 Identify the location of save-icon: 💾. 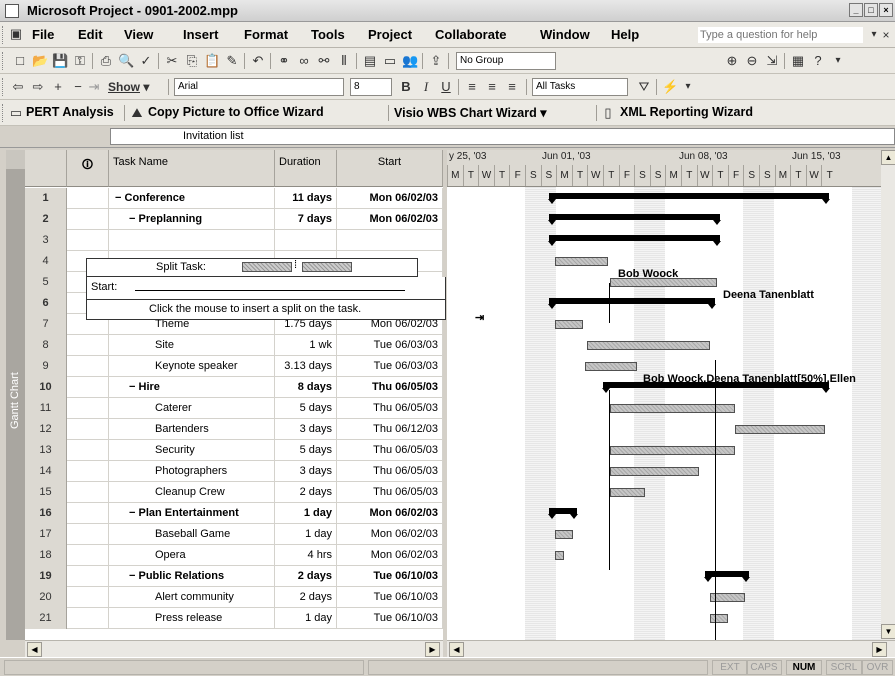
(60, 61).